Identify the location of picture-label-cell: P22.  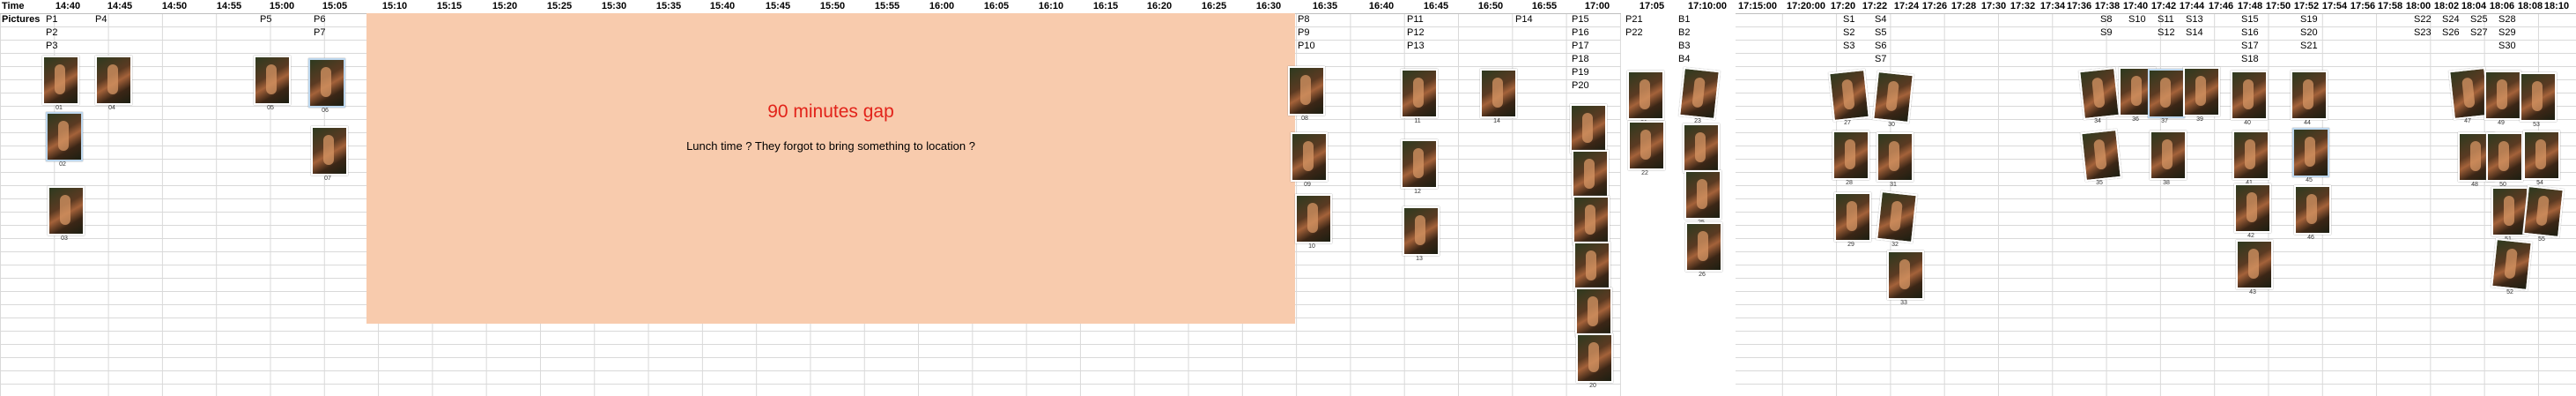
(1634, 33).